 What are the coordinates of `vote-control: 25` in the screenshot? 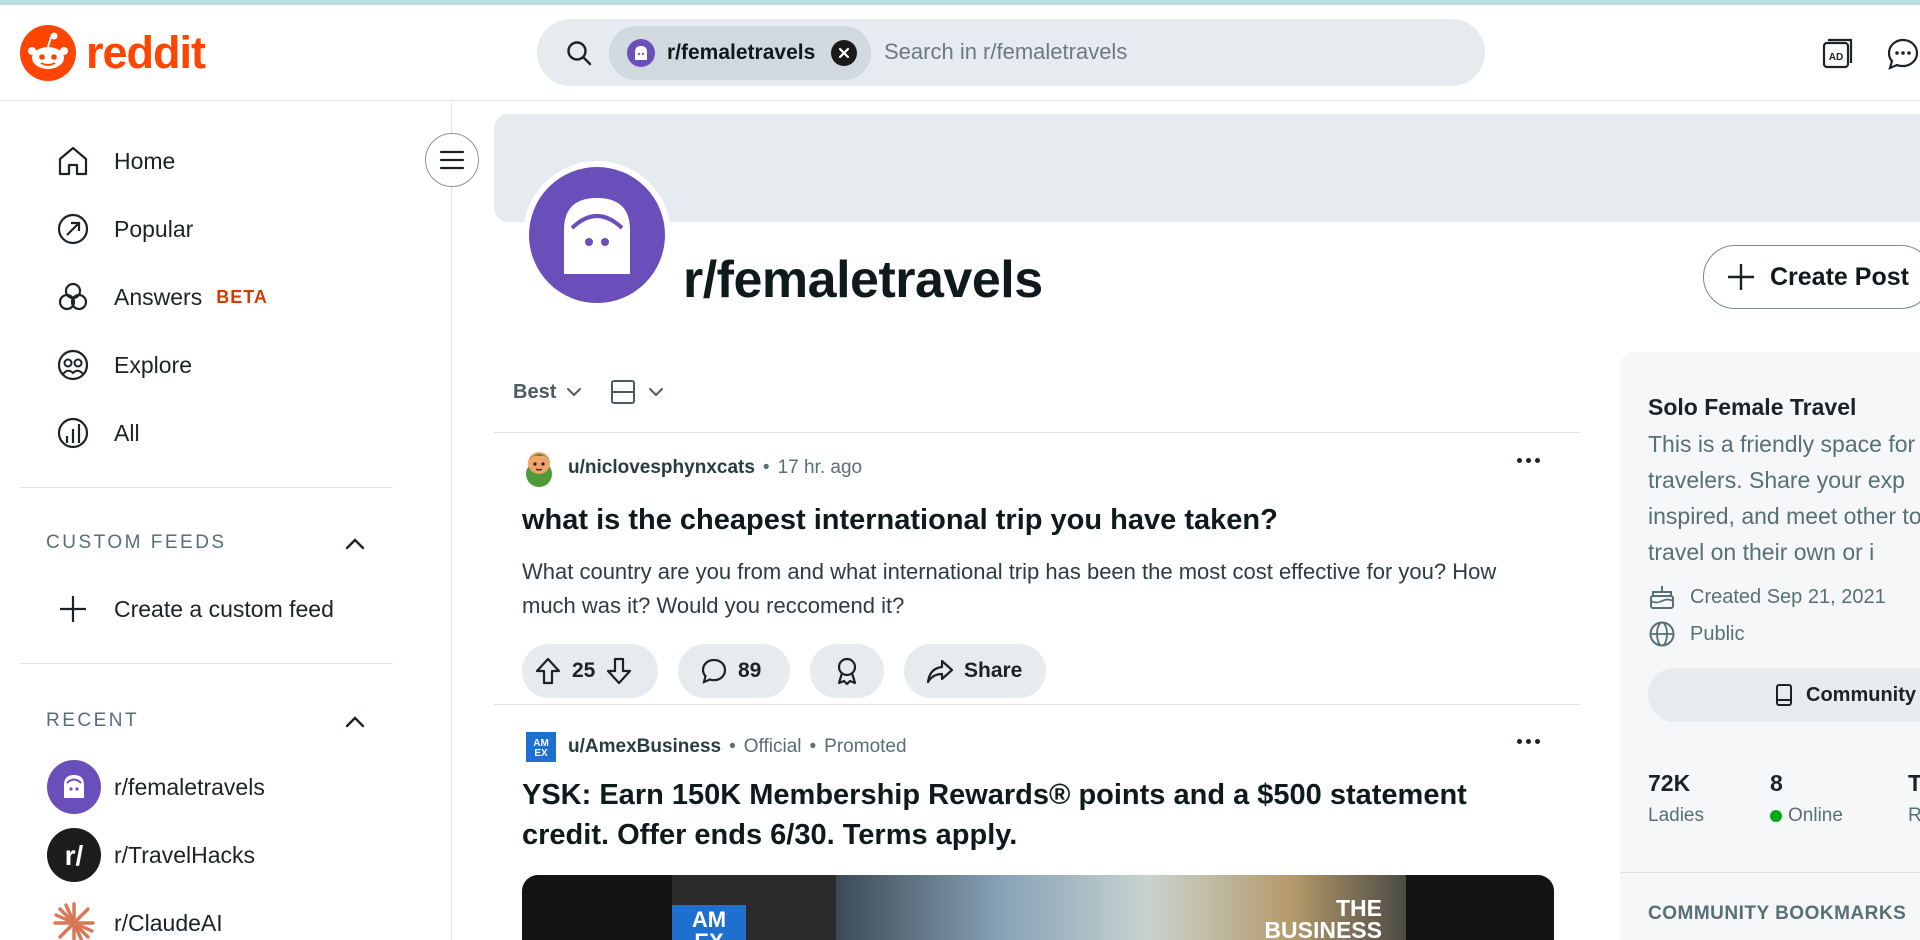 It's located at (590, 671).